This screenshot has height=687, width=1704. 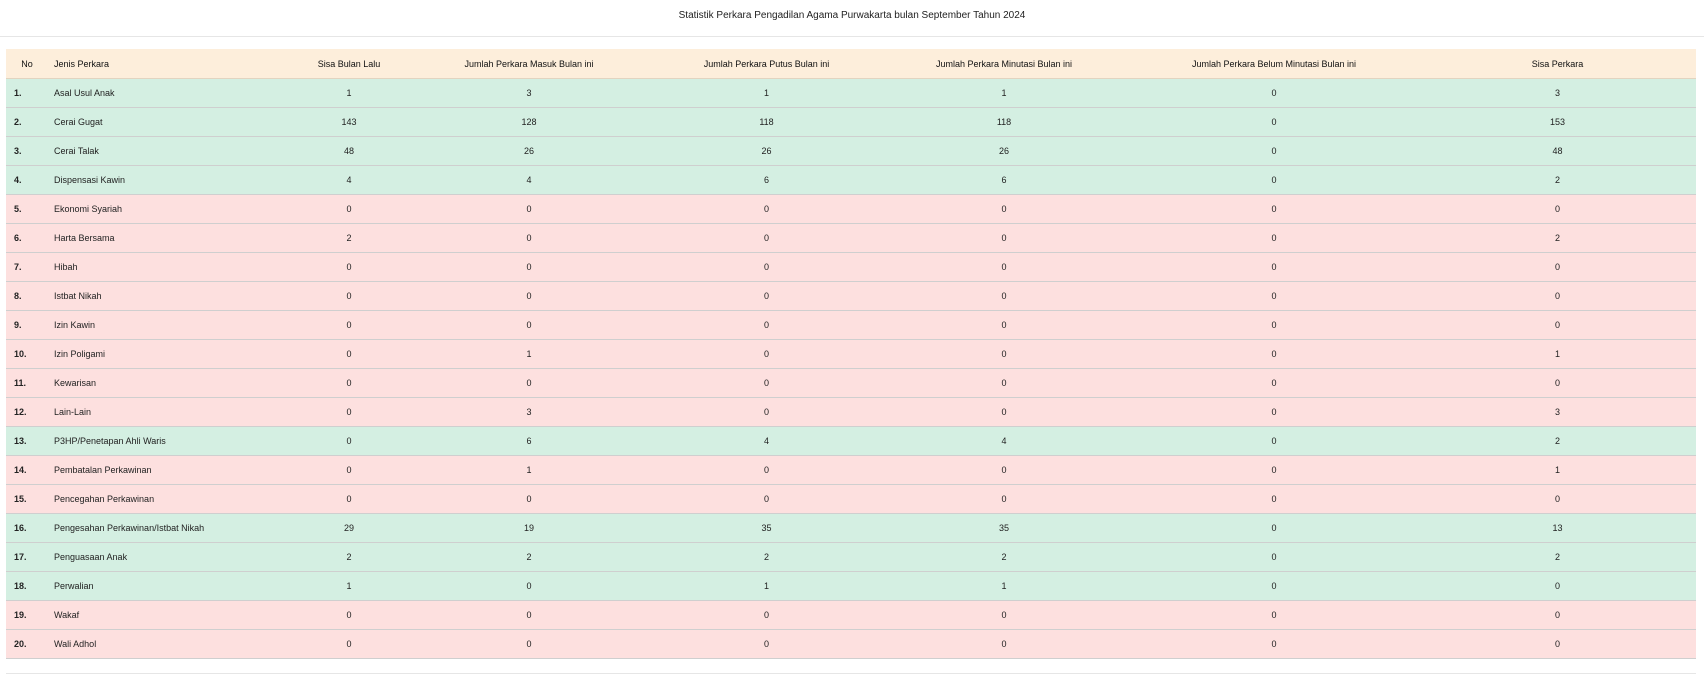 I want to click on header-perkara-putus: Jumlah Perkara Putus Bulan ini, so click(x=766, y=64).